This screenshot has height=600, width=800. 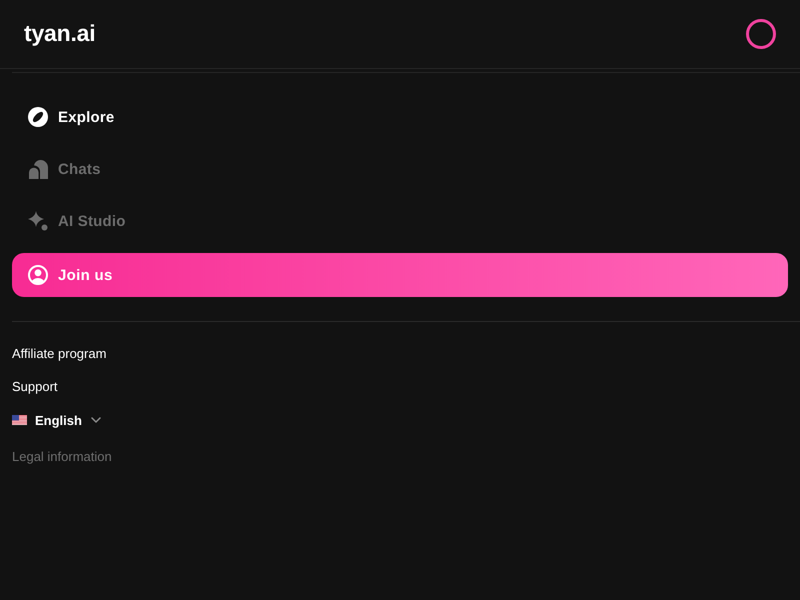 What do you see at coordinates (38, 221) in the screenshot?
I see `sparkle-icon` at bounding box center [38, 221].